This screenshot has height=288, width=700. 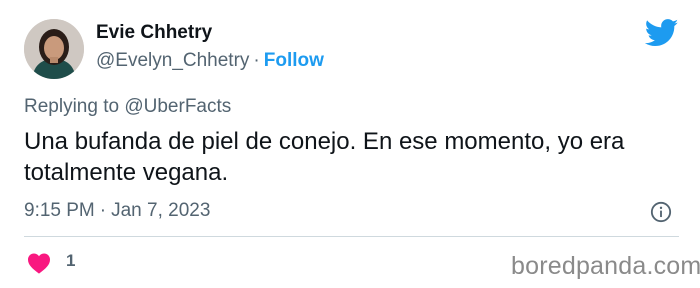 I want to click on info-icon, so click(x=661, y=212).